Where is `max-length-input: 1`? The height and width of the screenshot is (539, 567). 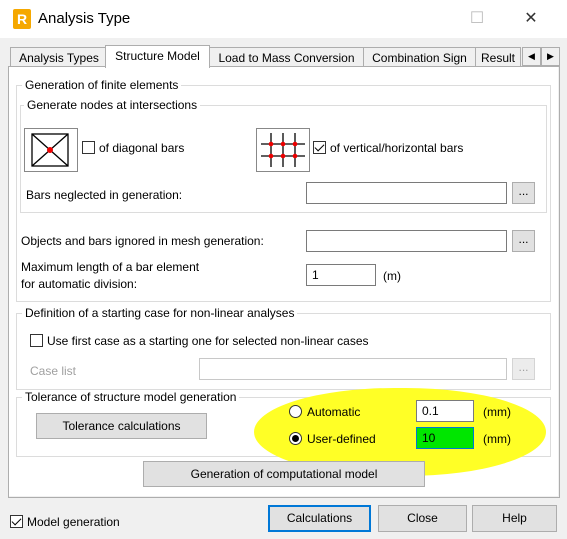
max-length-input: 1 is located at coordinates (341, 275).